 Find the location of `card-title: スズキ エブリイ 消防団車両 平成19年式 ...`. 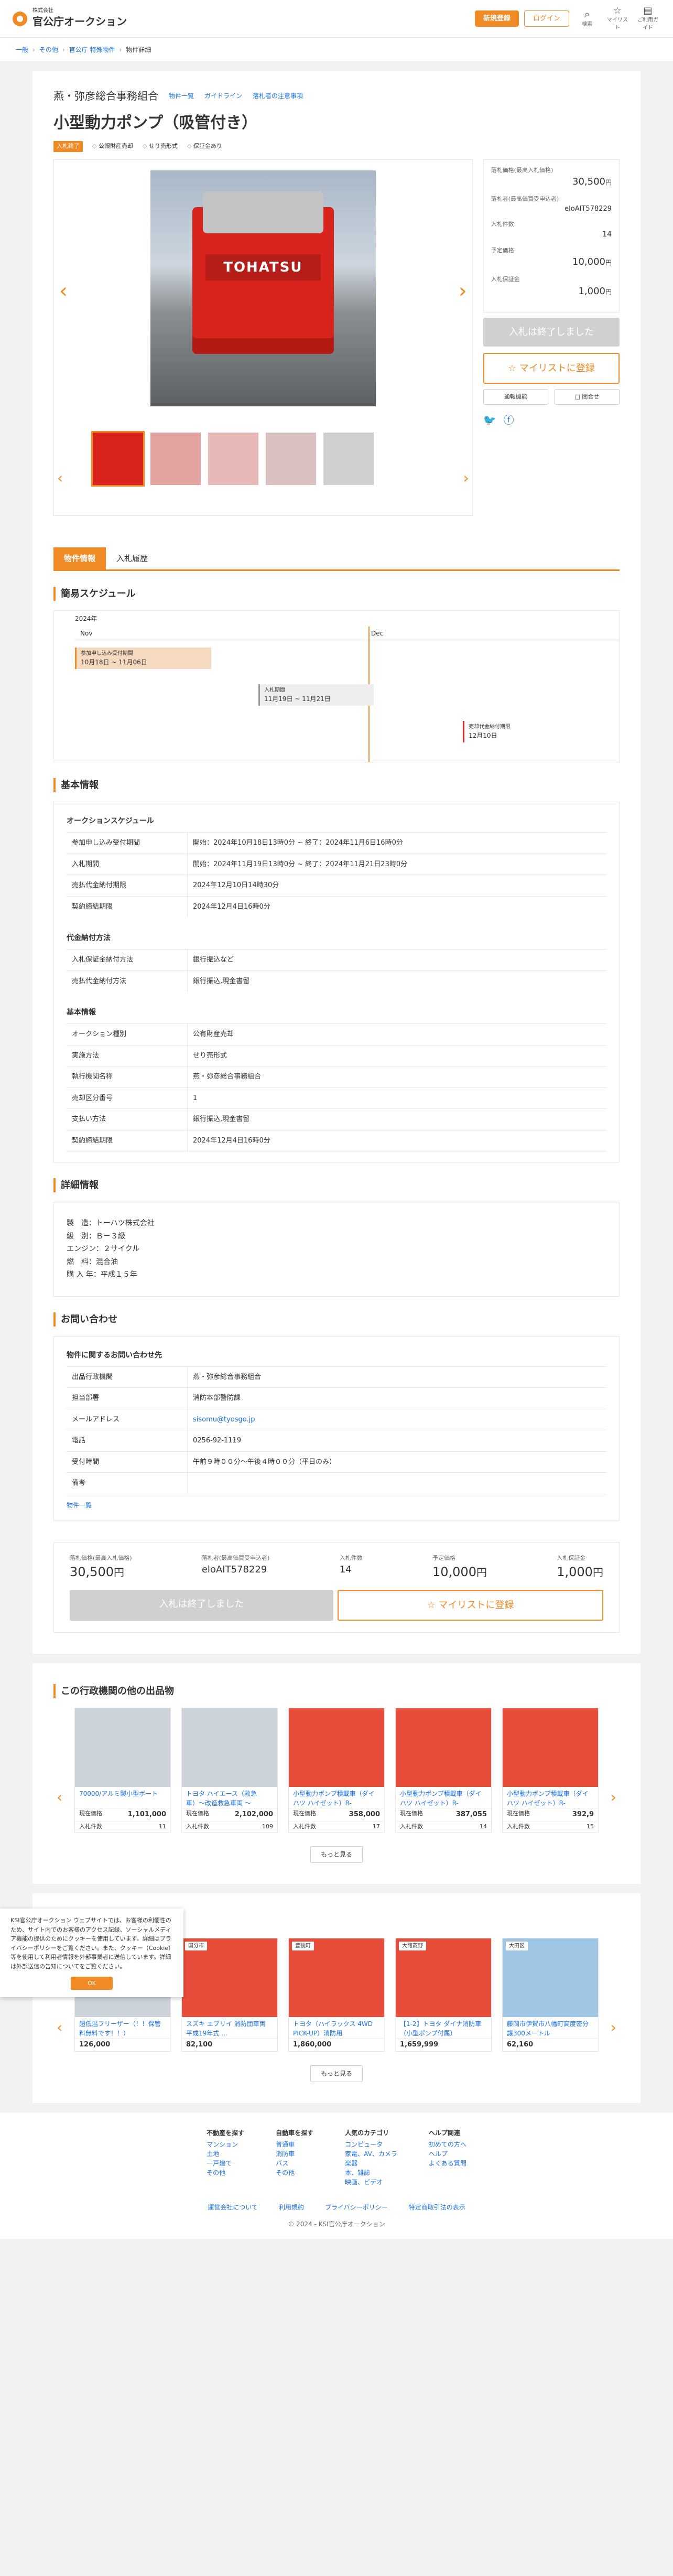

card-title: スズキ エブリイ 消防団車両 平成19年式 ... is located at coordinates (229, 2027).